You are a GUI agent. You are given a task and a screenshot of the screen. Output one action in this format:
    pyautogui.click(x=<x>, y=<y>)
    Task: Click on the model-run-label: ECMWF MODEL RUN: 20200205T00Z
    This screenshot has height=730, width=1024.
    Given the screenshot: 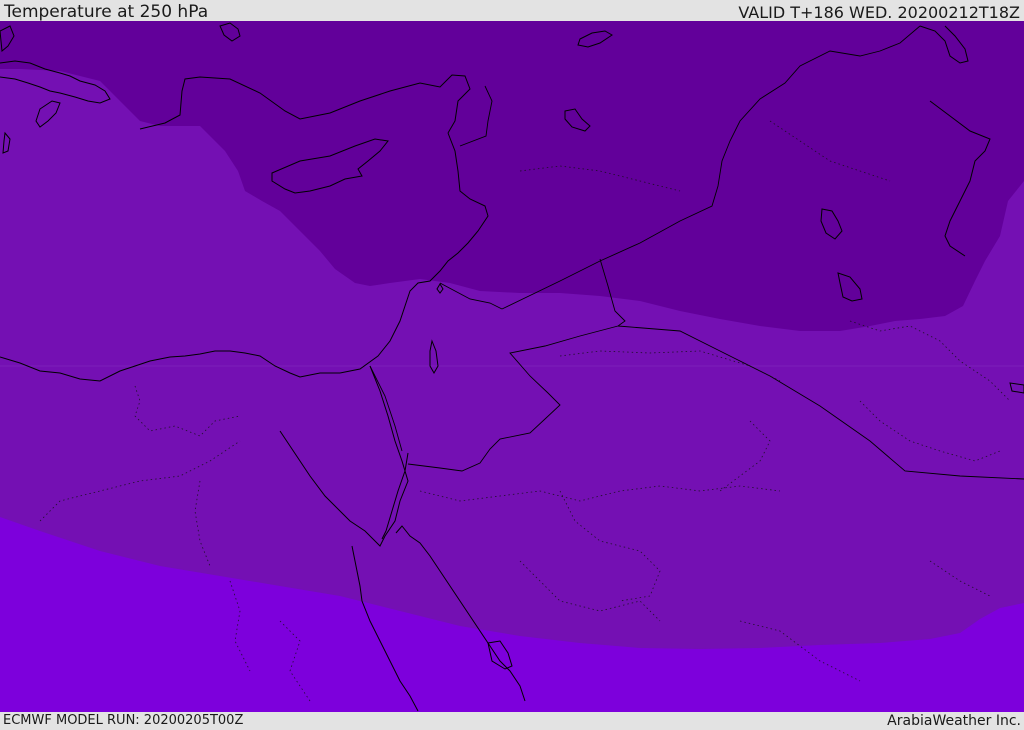 What is the action you would take?
    pyautogui.click(x=123, y=720)
    